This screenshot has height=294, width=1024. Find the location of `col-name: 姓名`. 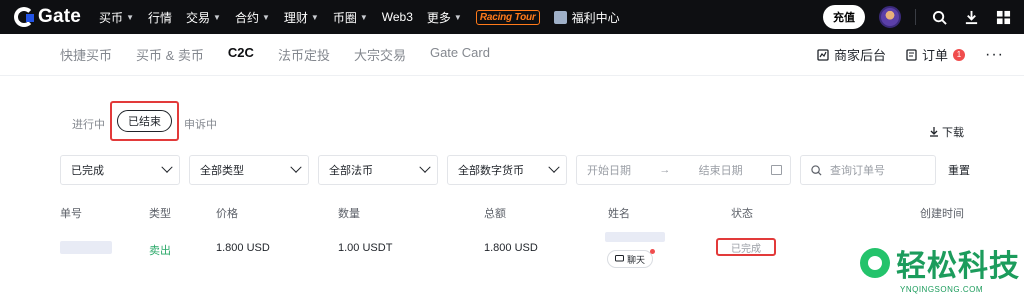

col-name: 姓名 is located at coordinates (619, 214).